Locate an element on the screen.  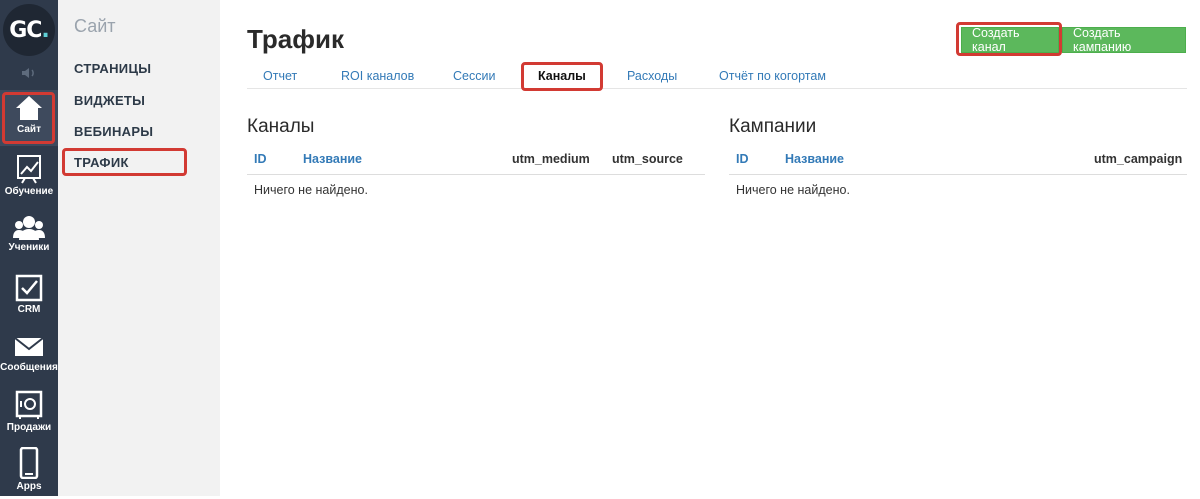
sidebar-item-widgets: ВИДЖЕТЫ is located at coordinates (109, 100).